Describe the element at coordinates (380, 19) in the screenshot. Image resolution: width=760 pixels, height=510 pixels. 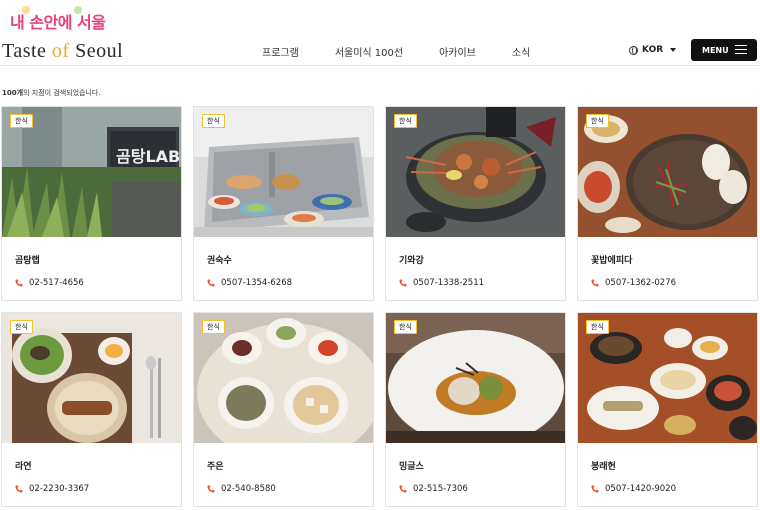
I see `portal-bar: 내 손안에 서울` at that location.